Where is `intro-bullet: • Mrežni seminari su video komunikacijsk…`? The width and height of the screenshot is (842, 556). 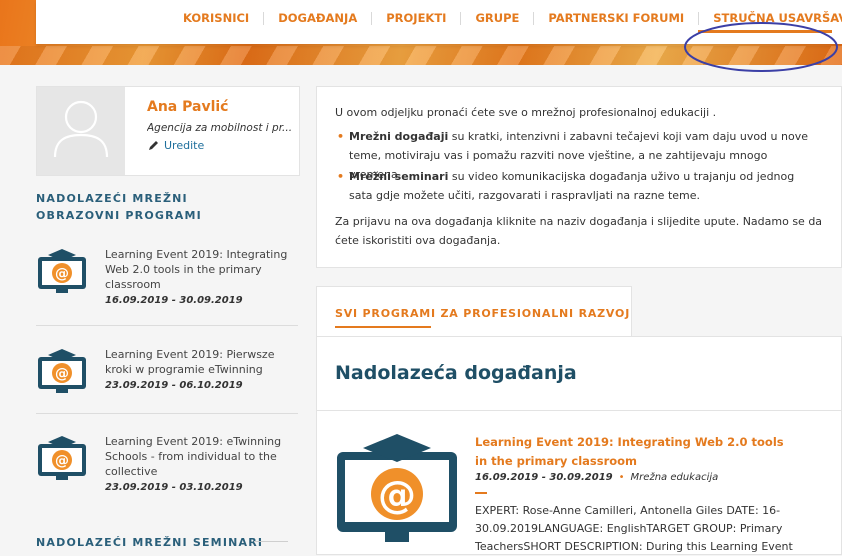
intro-bullet: • Mrežni seminari su video komunikacijsk… is located at coordinates (577, 186).